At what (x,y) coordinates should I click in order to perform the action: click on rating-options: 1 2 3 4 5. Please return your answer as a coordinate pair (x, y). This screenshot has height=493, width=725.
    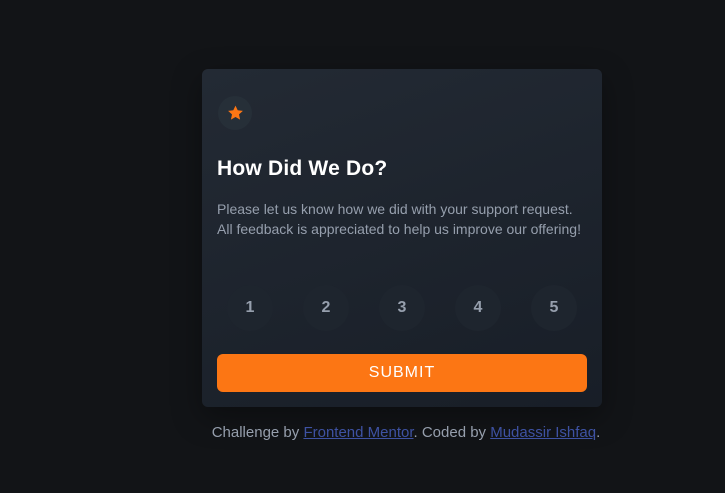
    Looking at the image, I should click on (402, 308).